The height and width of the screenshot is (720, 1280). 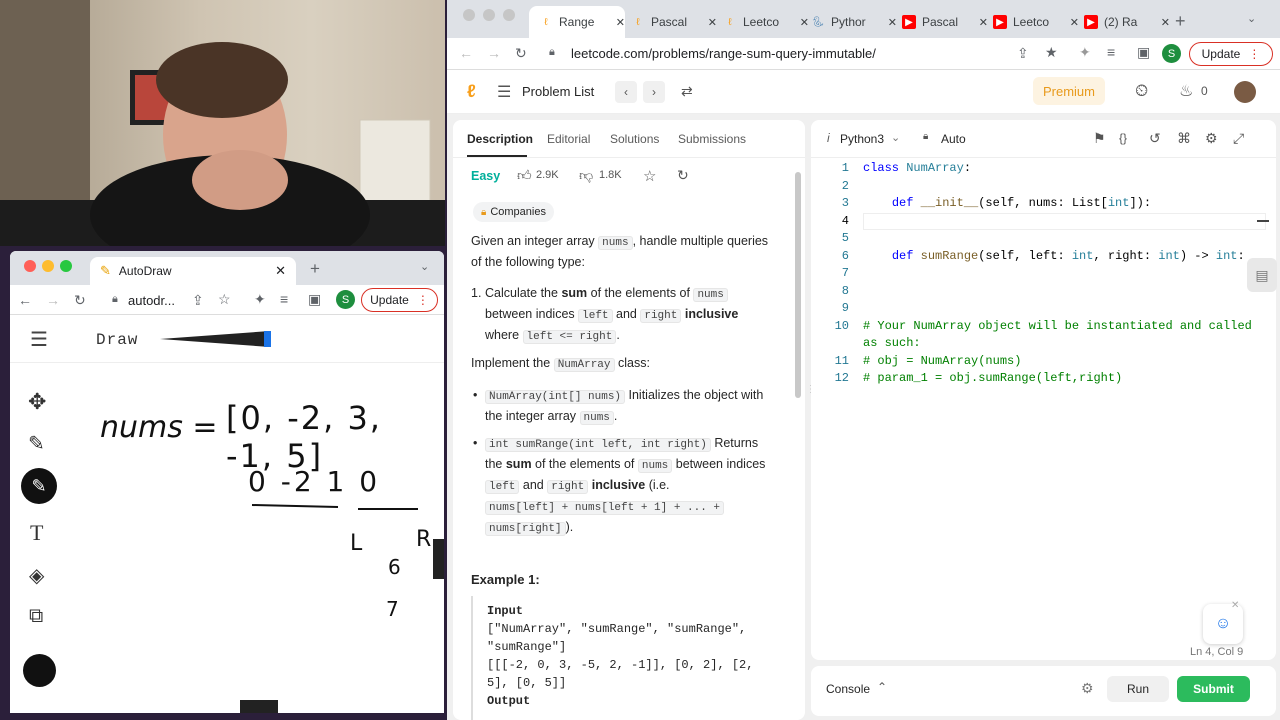 What do you see at coordinates (39, 670) in the screenshot?
I see `color-picker-icon` at bounding box center [39, 670].